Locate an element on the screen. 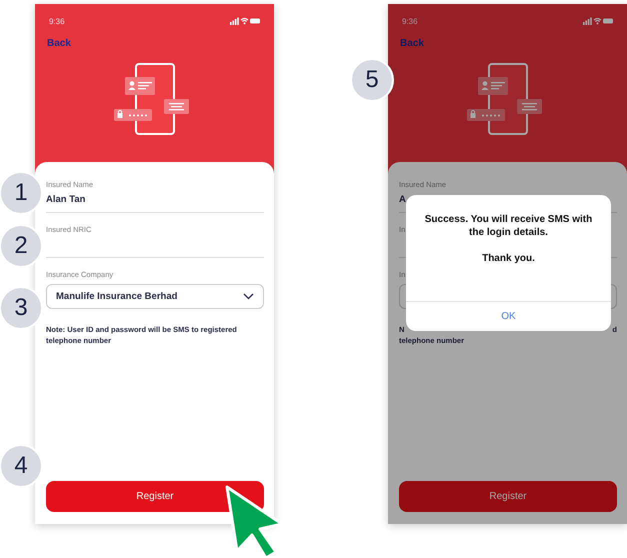 The width and height of the screenshot is (627, 558). step-number: 2 is located at coordinates (21, 246).